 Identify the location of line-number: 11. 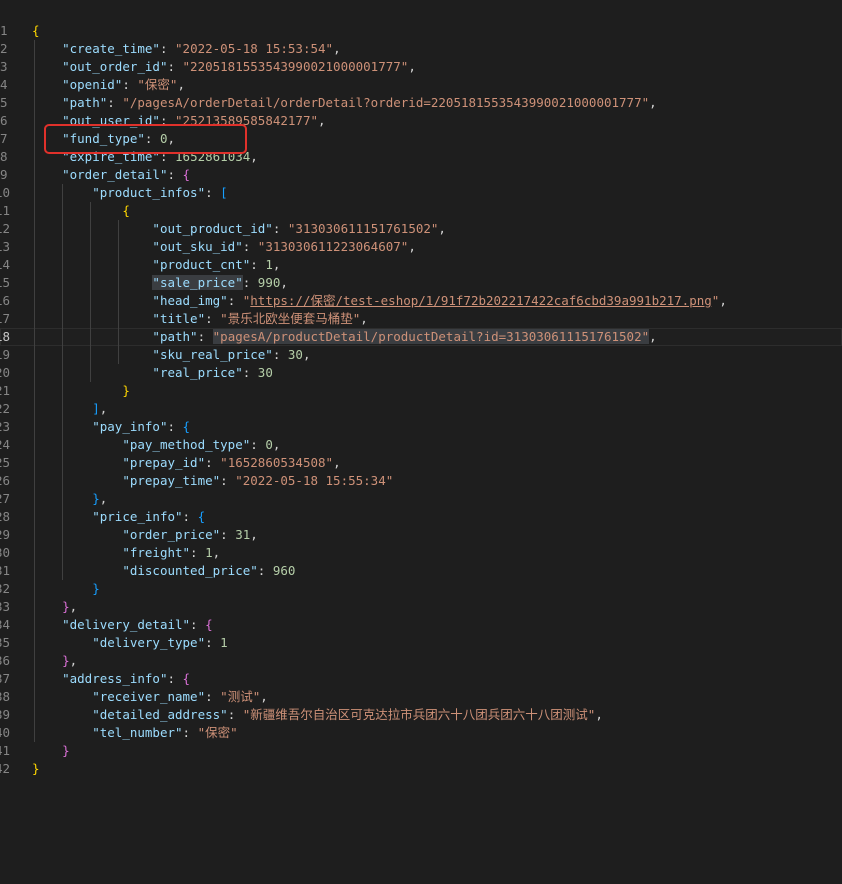
(5, 210).